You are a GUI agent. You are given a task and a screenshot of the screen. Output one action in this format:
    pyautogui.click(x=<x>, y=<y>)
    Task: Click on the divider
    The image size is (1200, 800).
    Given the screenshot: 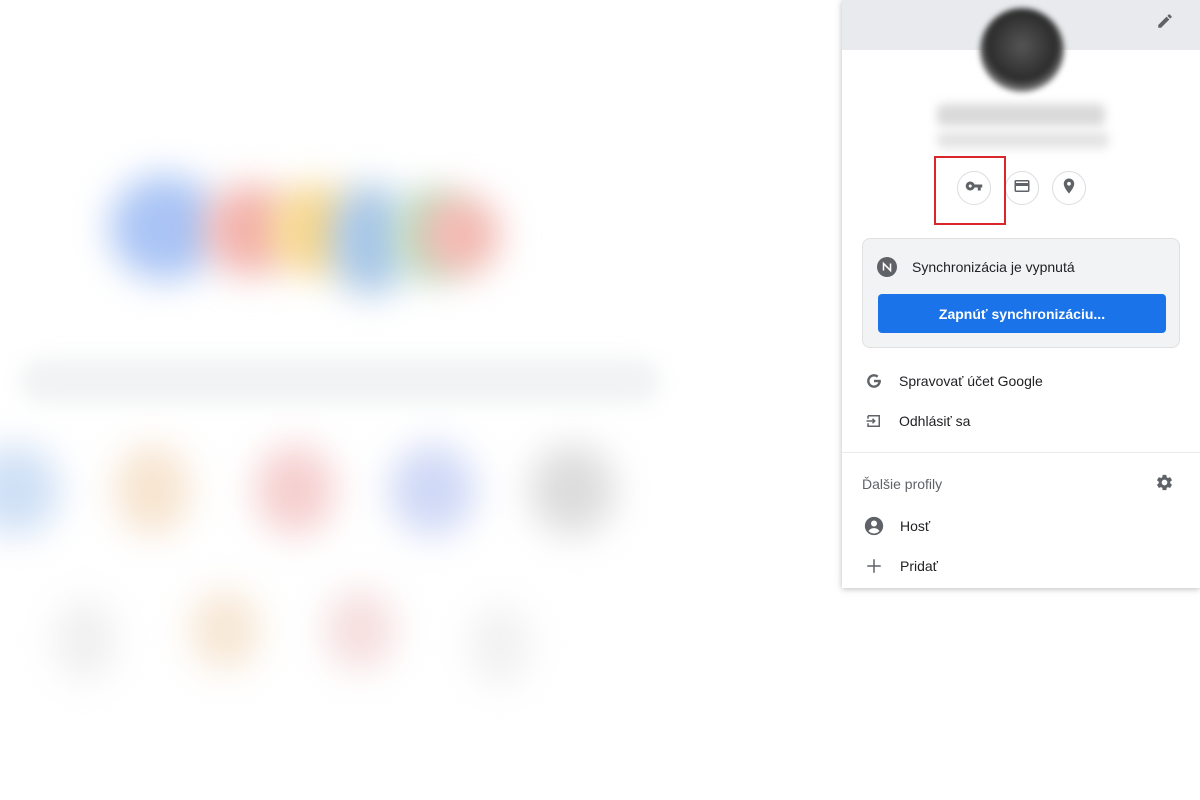 What is the action you would take?
    pyautogui.click(x=1021, y=452)
    